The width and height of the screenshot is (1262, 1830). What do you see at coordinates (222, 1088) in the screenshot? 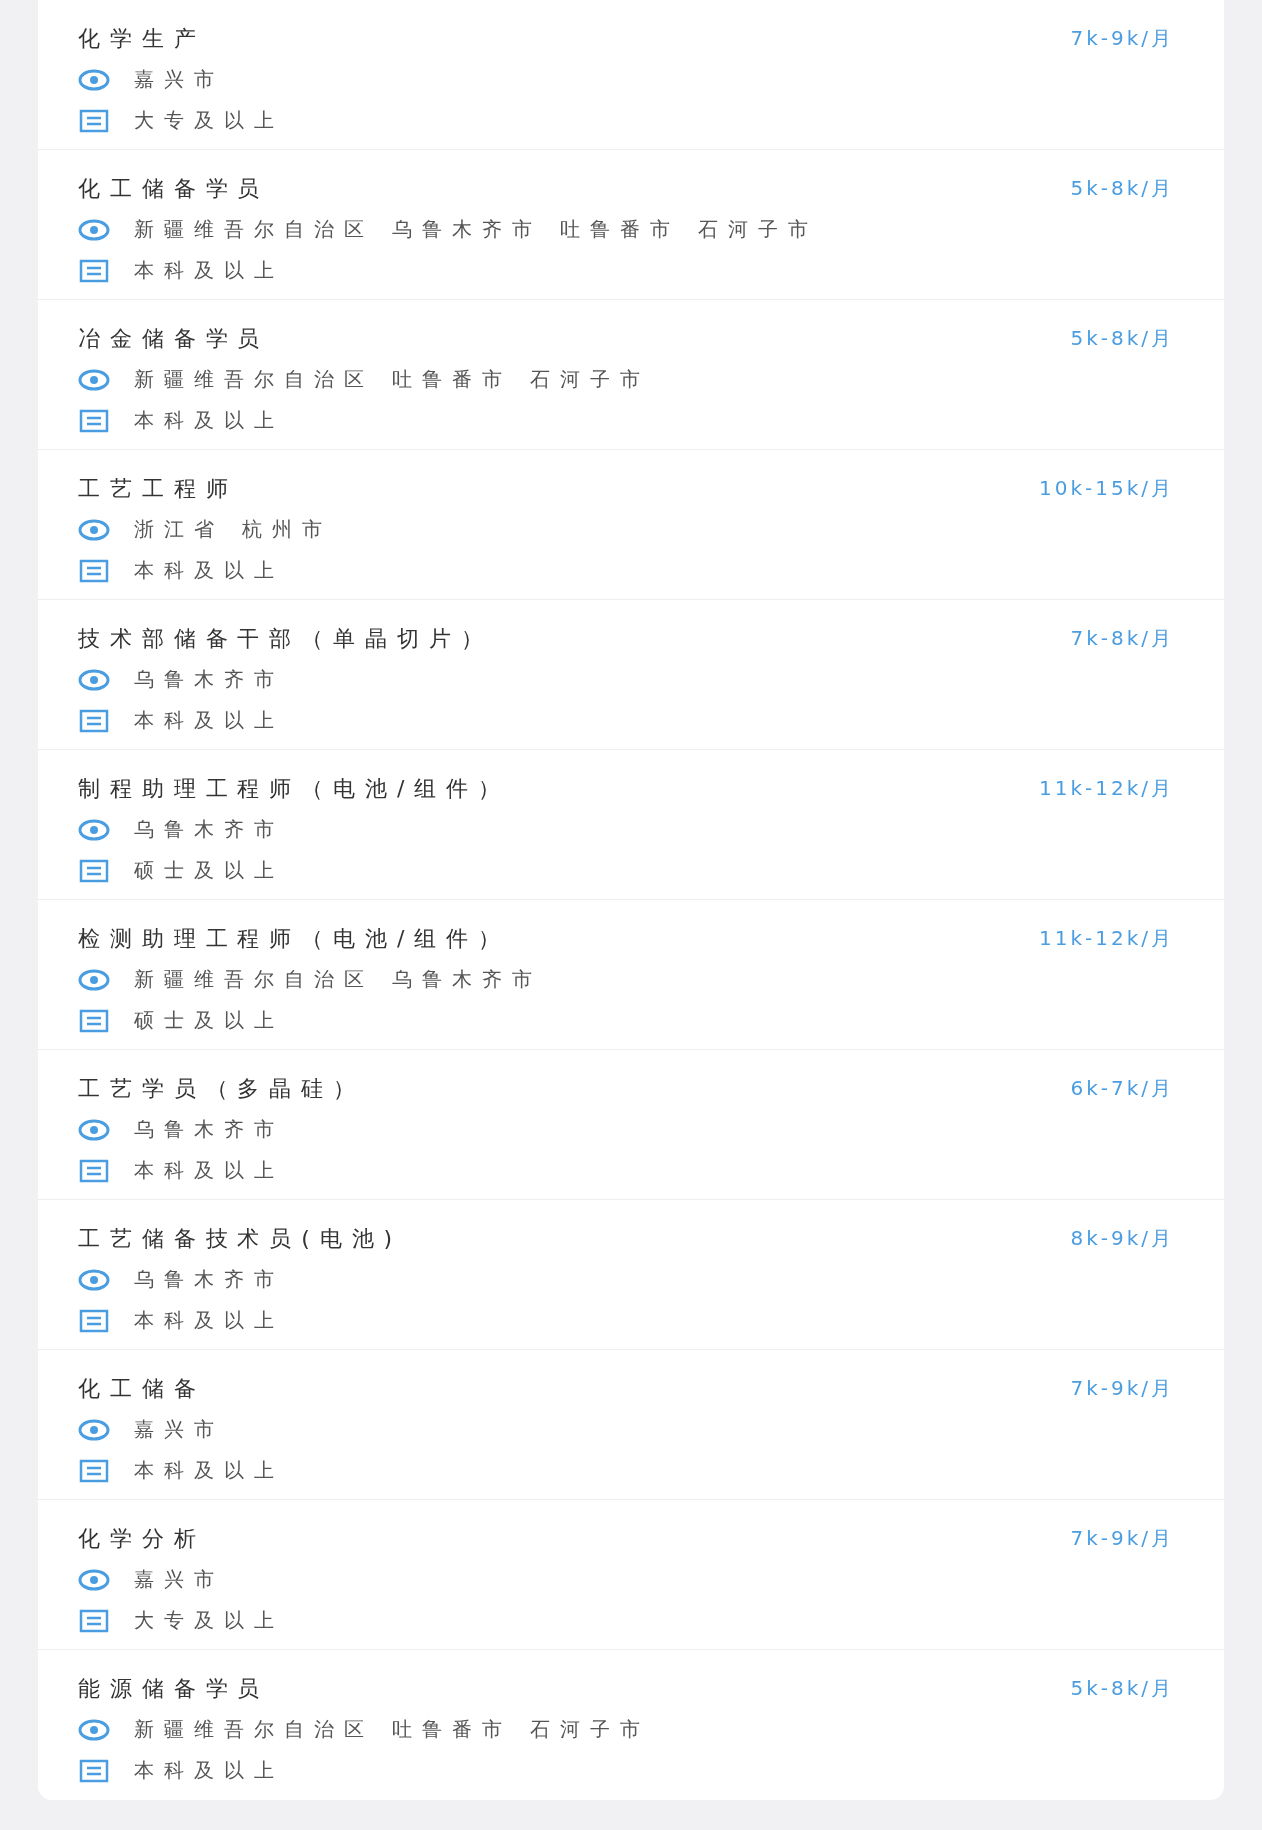
I see `job-title: 工艺学员（多晶硅）` at bounding box center [222, 1088].